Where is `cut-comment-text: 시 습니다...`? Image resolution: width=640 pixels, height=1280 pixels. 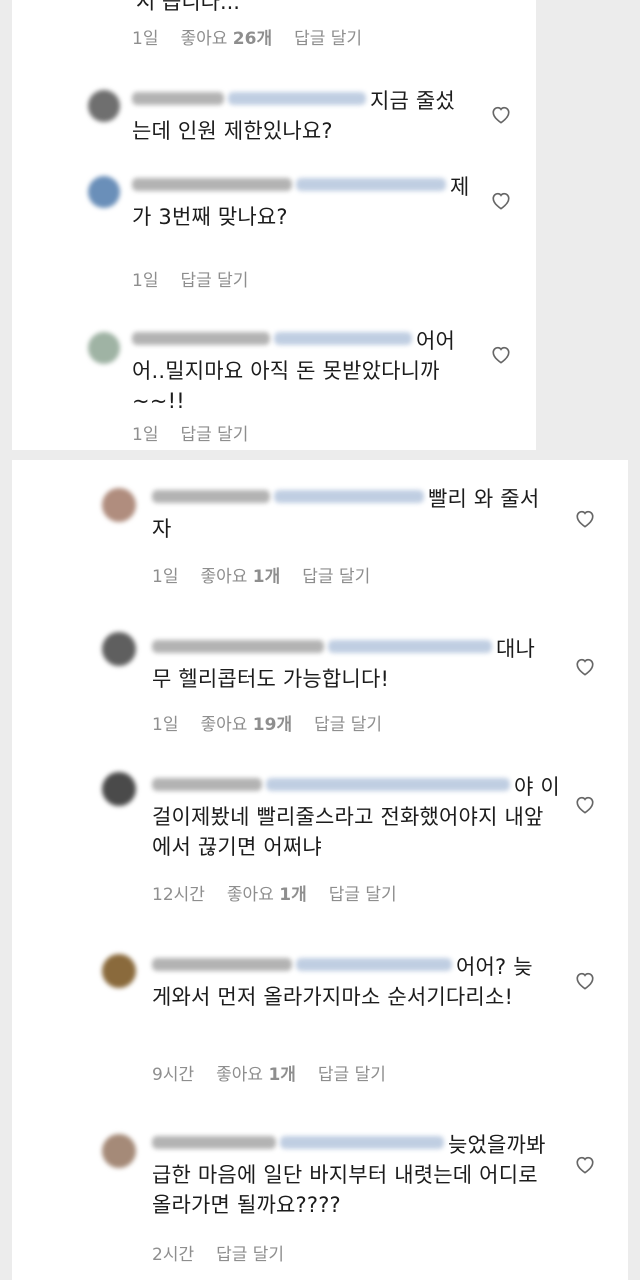
cut-comment-text: 시 습니다... is located at coordinates (188, 7).